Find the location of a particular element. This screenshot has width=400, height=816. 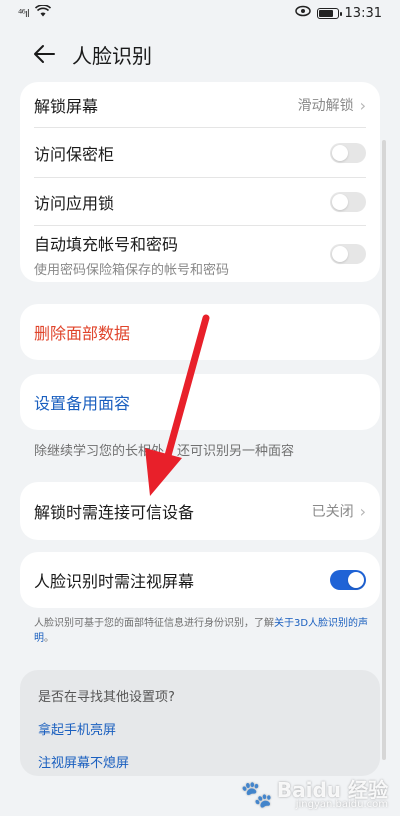

battery-icon is located at coordinates (329, 13).